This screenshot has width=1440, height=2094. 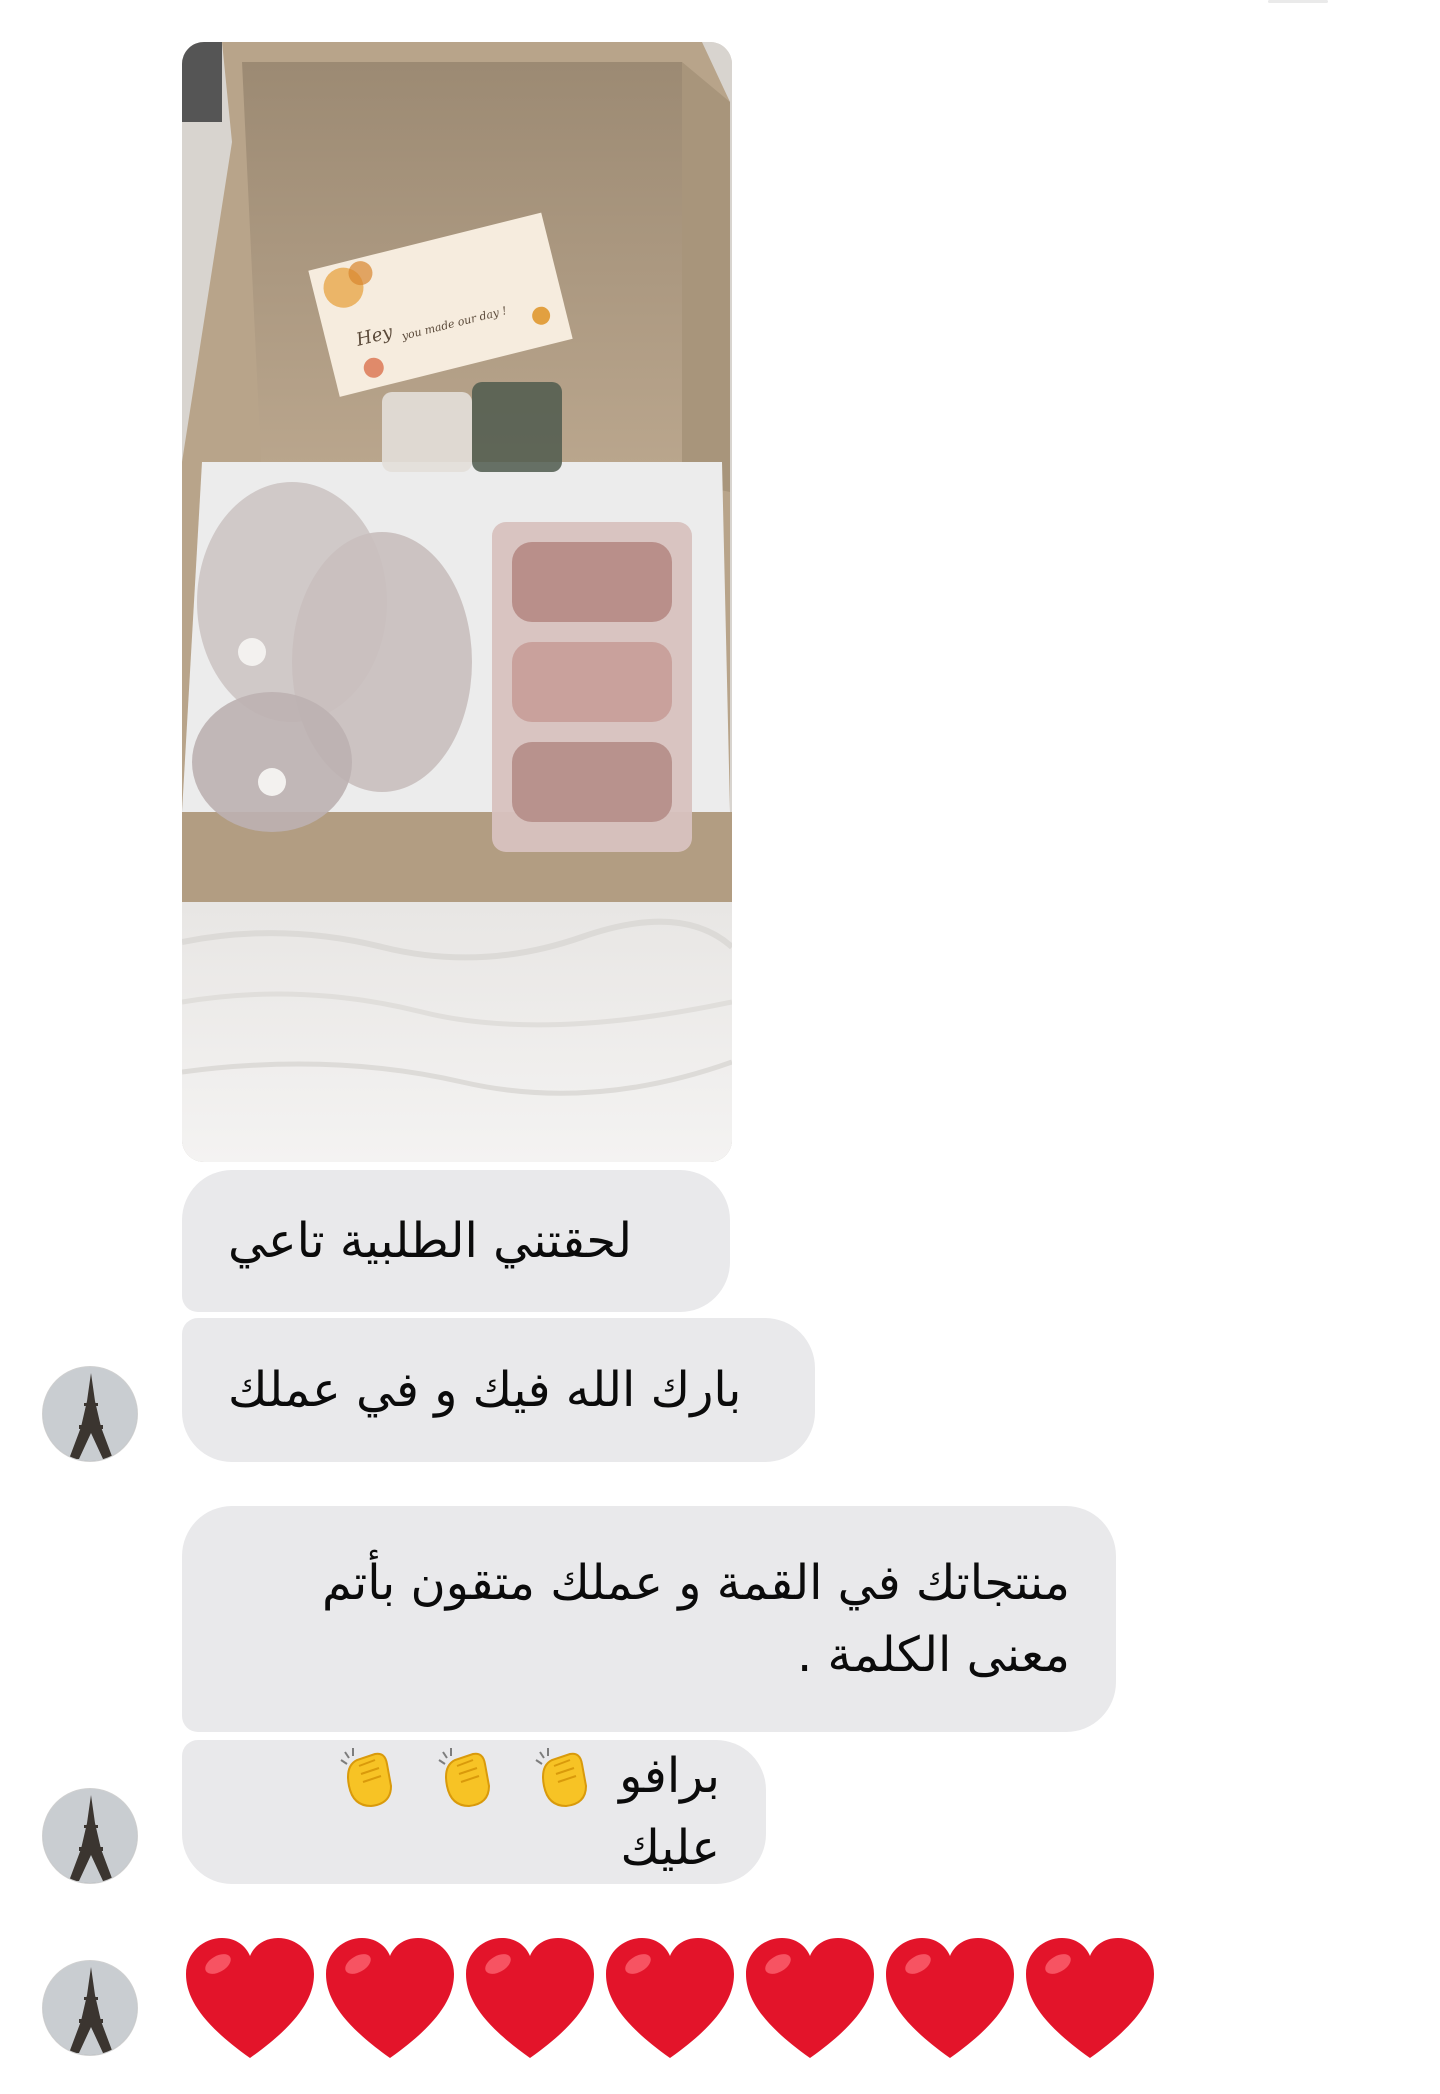 What do you see at coordinates (933, 1655) in the screenshot?
I see `message-text-line-2: معنى الكلمة .` at bounding box center [933, 1655].